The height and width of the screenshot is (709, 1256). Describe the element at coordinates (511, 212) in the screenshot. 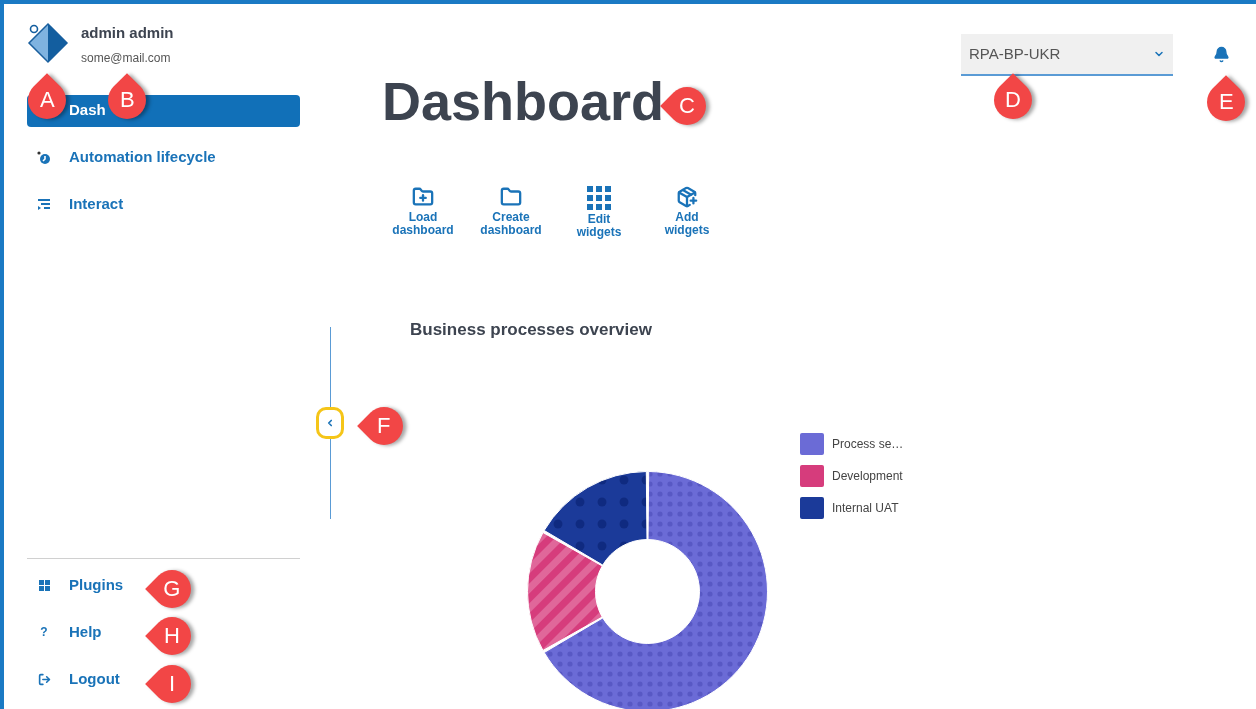

I see `toolbar-button: Create dashboard` at that location.